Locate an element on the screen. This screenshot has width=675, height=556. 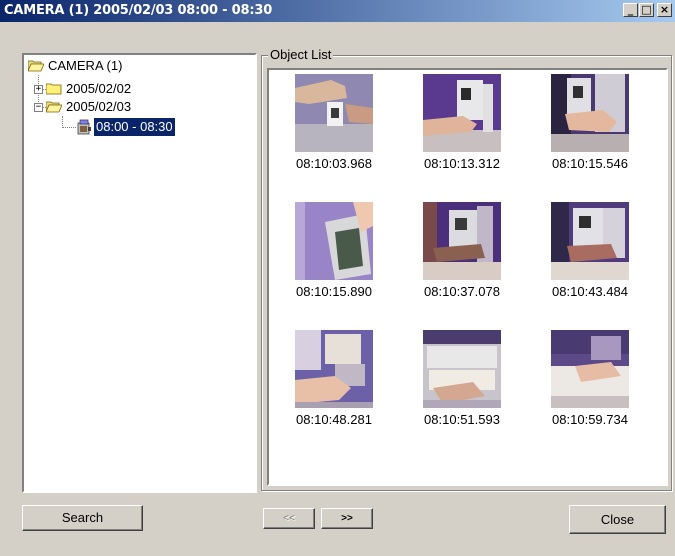
video-clip-icon is located at coordinates (84, 127).